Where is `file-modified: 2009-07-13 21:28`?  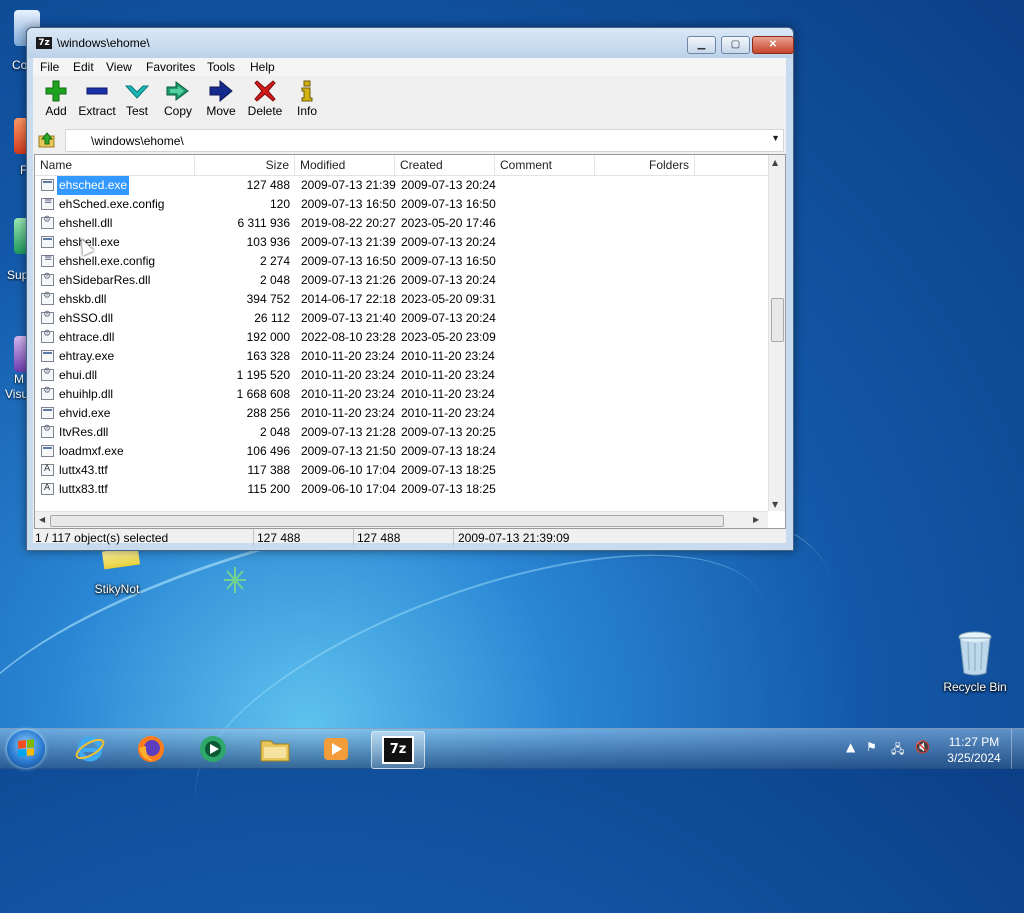
file-modified: 2009-07-13 21:28 is located at coordinates (348, 432).